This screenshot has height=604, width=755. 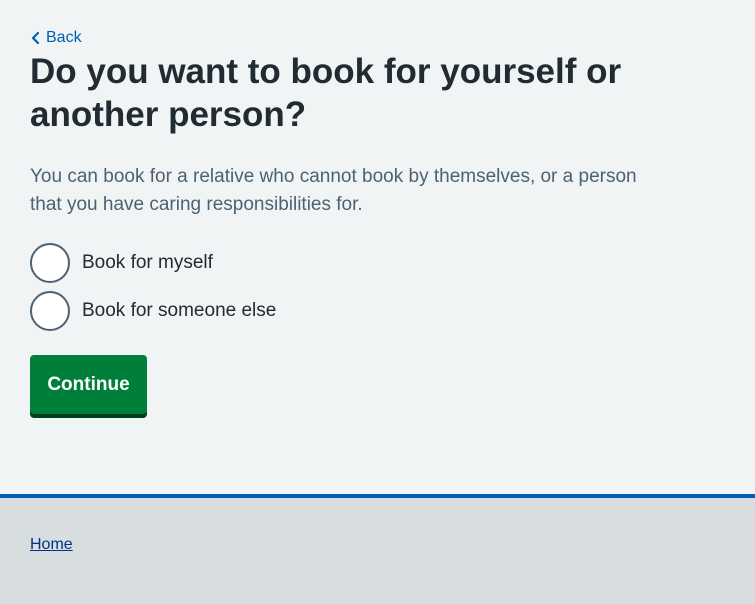 I want to click on back-link-label: Back, so click(x=64, y=37).